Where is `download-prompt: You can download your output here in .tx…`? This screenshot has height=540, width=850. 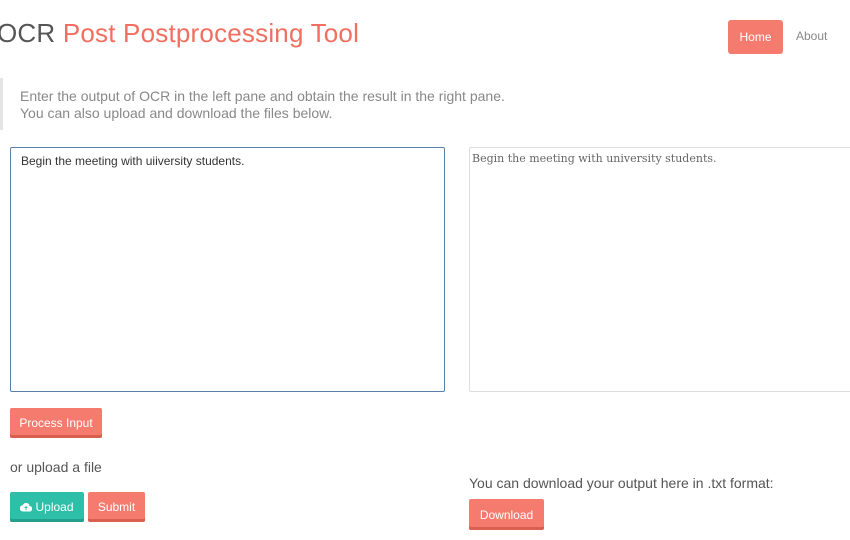
download-prompt: You can download your output here in .tx… is located at coordinates (621, 483).